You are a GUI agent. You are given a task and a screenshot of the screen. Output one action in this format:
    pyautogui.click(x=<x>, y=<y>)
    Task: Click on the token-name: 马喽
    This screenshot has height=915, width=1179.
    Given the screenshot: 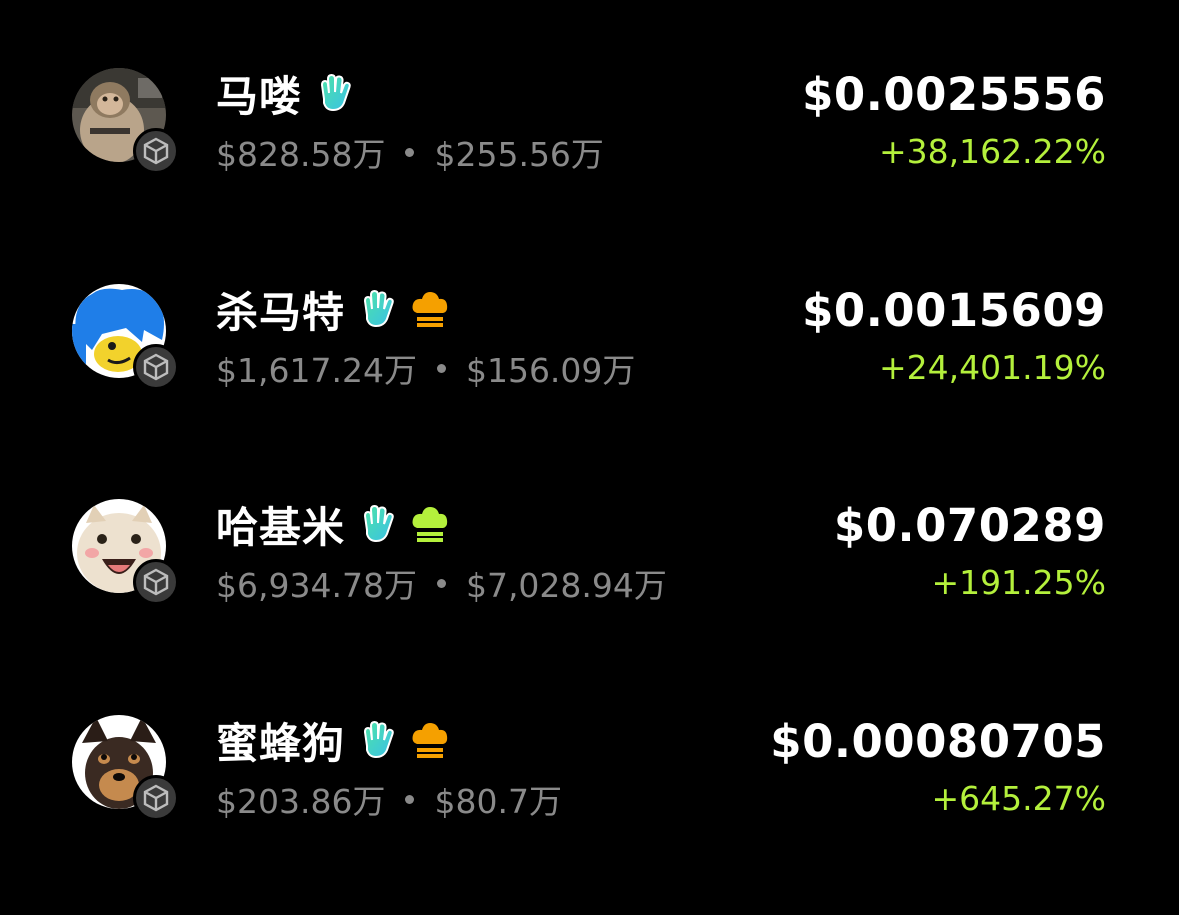 What is the action you would take?
    pyautogui.click(x=259, y=96)
    